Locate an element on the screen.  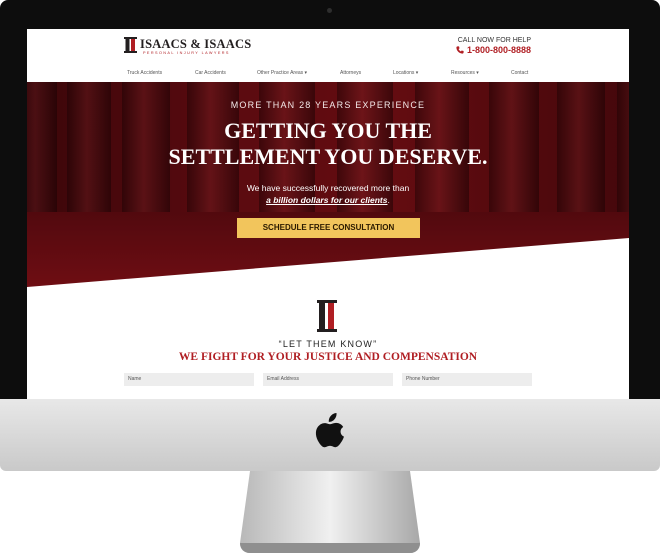
apple-logo-icon is located at coordinates (329, 430).